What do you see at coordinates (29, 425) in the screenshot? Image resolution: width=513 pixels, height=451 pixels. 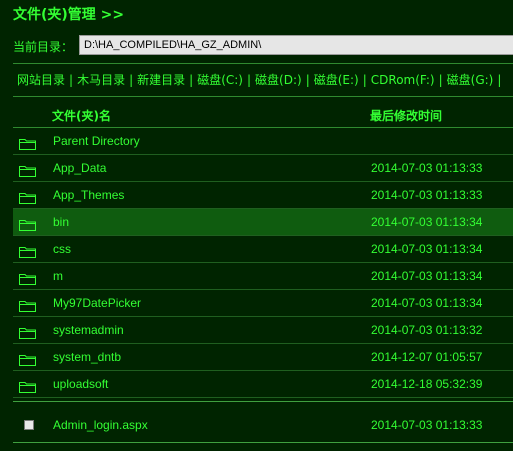 I see `file-icon` at bounding box center [29, 425].